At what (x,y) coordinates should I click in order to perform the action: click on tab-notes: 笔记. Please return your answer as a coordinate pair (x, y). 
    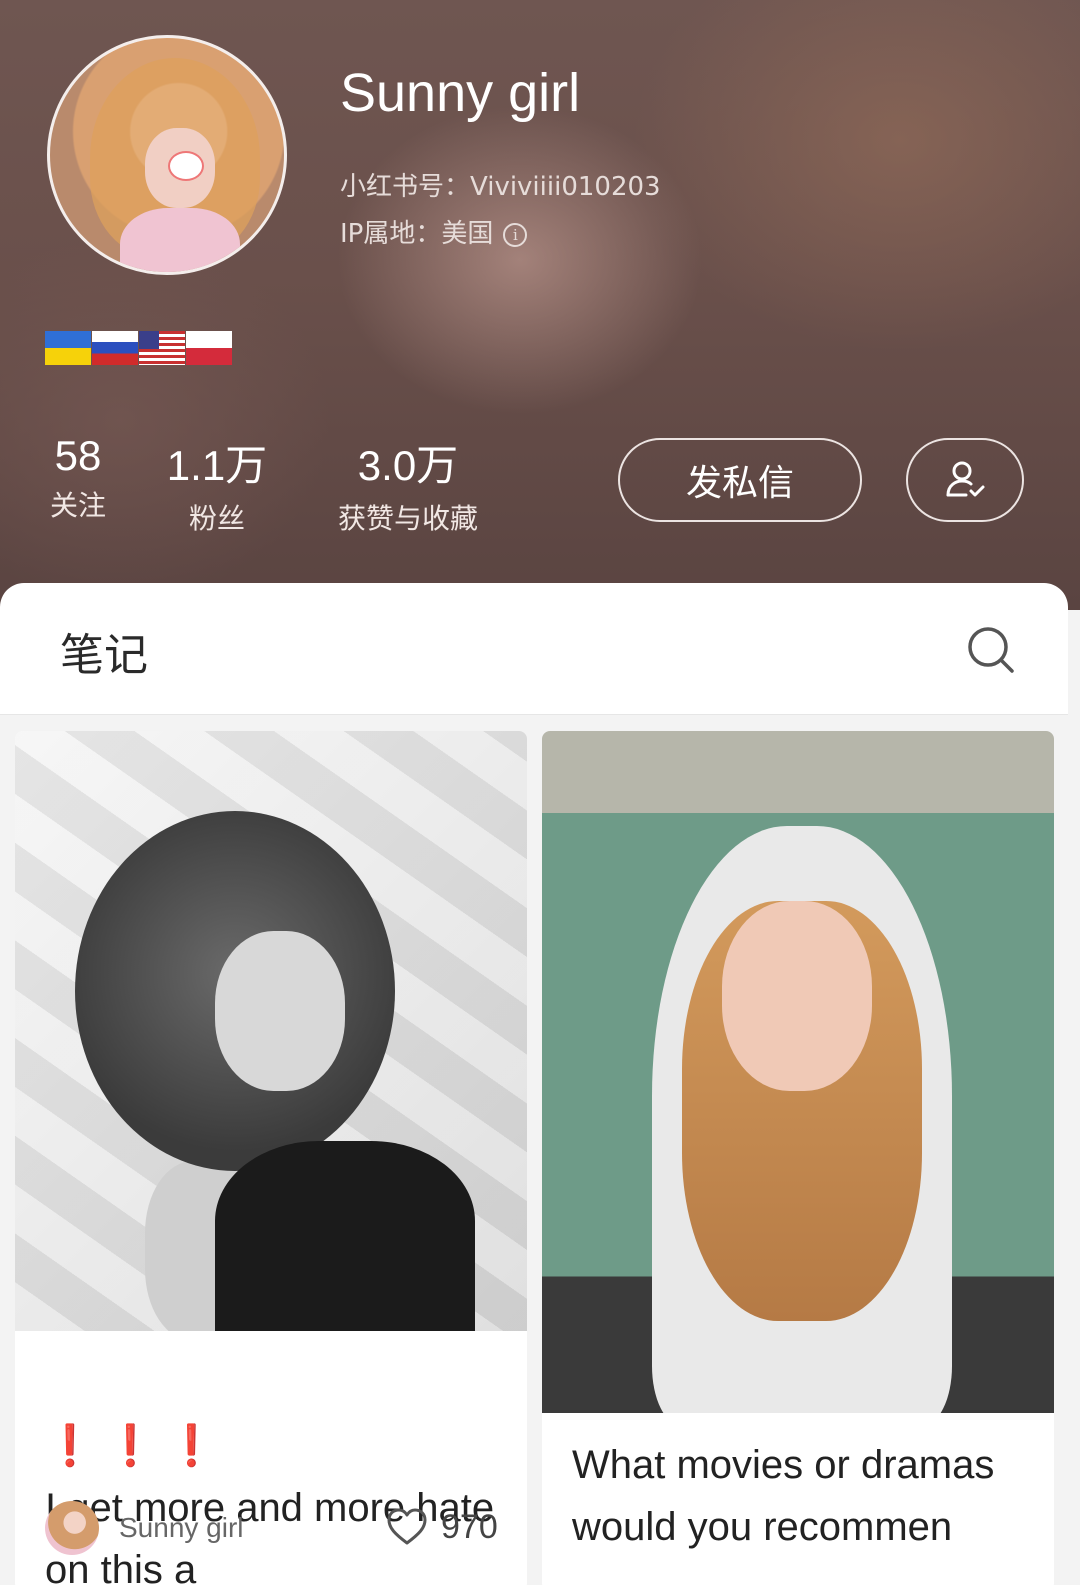
    Looking at the image, I should click on (104, 651).